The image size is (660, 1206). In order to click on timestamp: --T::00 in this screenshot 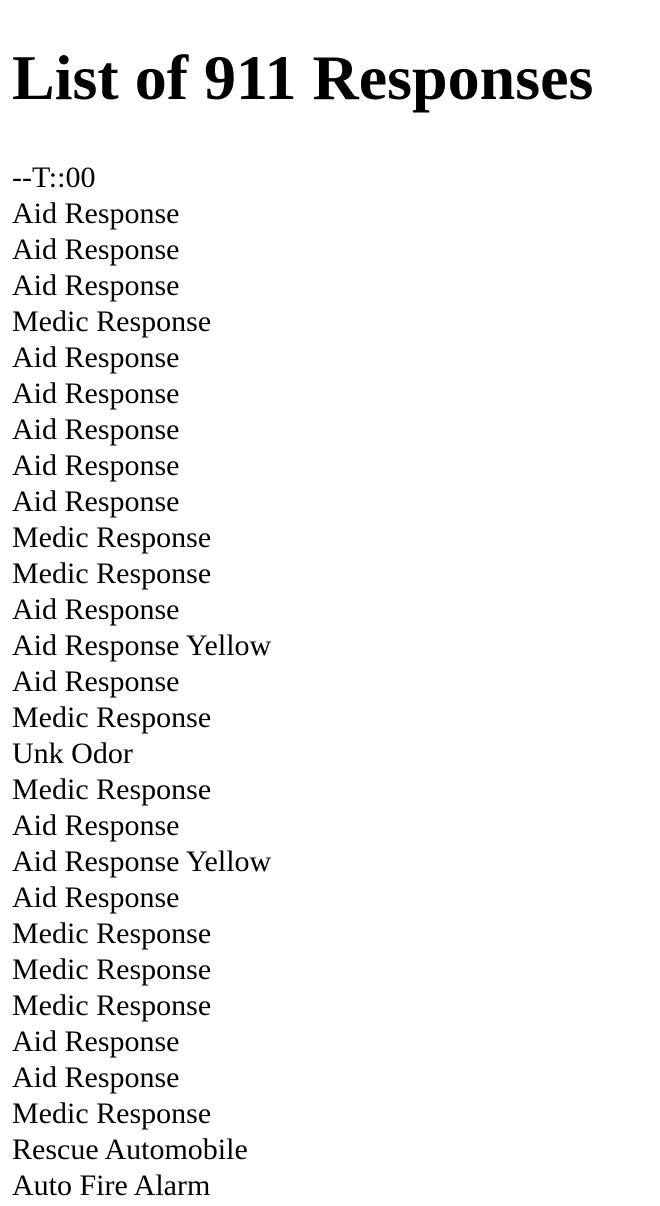, I will do `click(54, 177)`.